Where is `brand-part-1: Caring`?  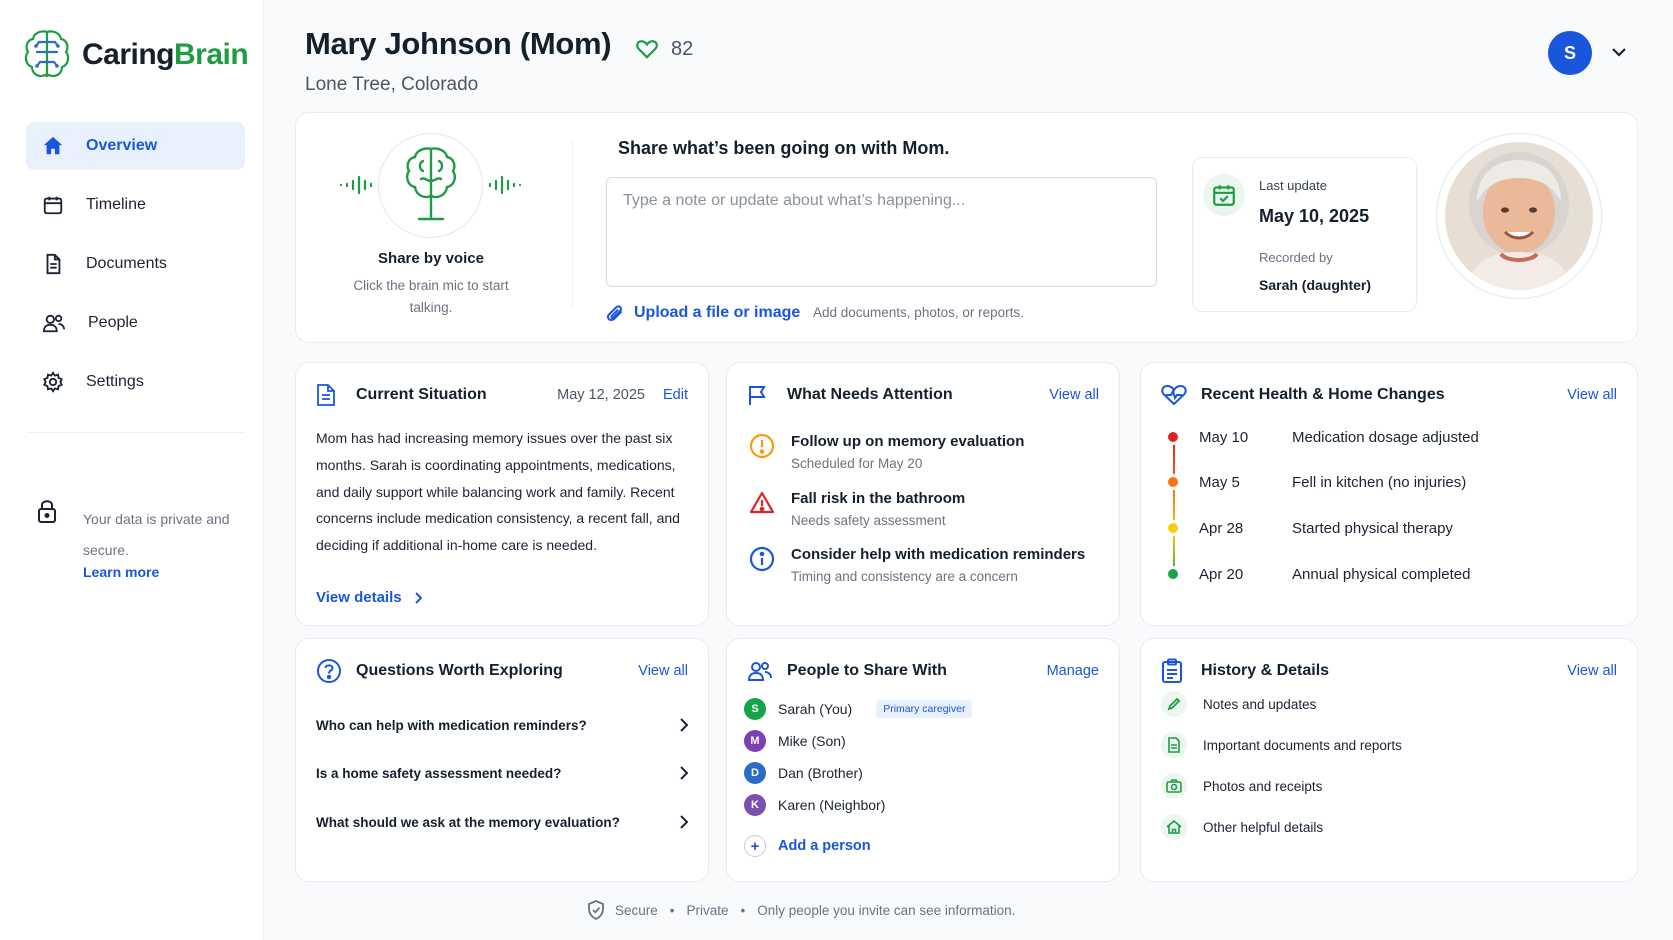
brand-part-1: Caring is located at coordinates (128, 54).